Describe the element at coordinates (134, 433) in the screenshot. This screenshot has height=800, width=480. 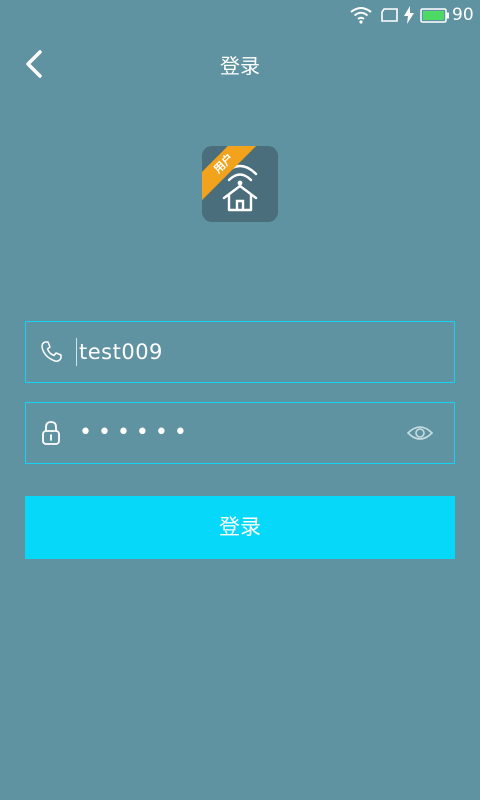
I see `password-input-value: ••••••` at that location.